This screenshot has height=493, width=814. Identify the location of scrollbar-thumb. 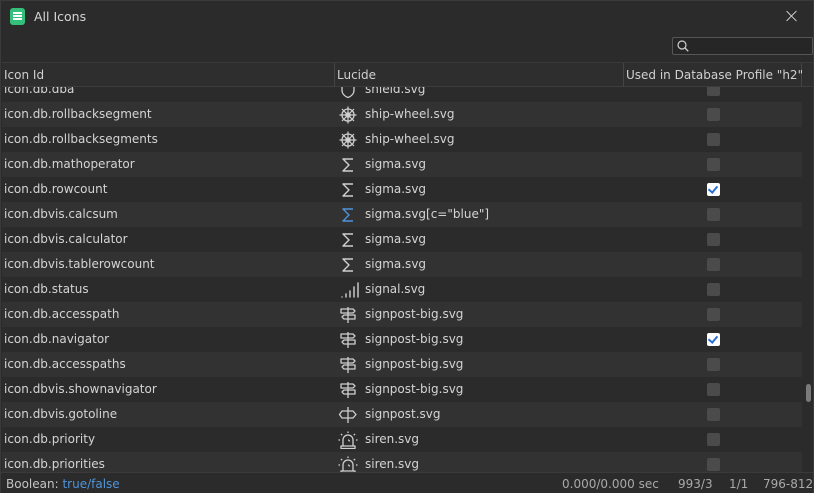
(808, 393).